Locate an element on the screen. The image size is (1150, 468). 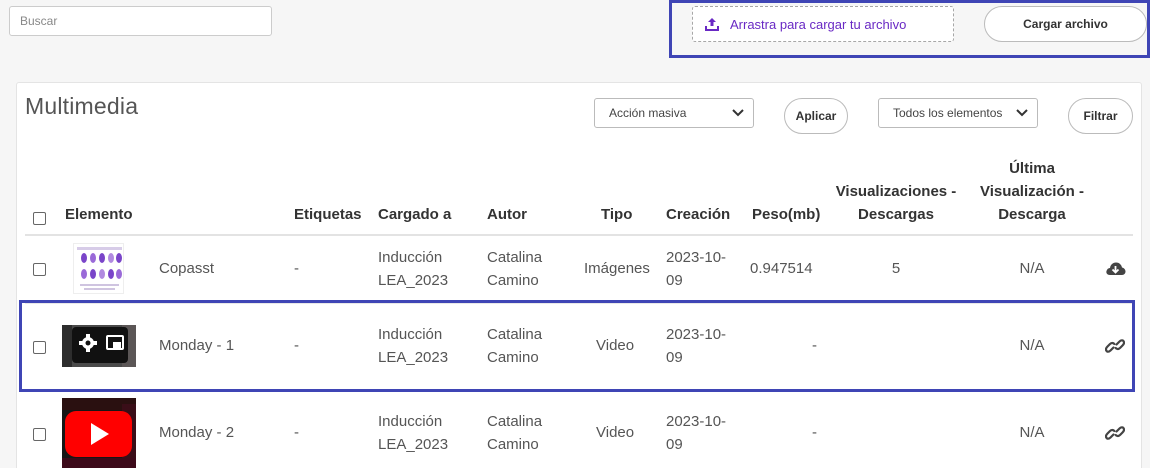
column-header-last-line-3: Descarga is located at coordinates (1032, 214).